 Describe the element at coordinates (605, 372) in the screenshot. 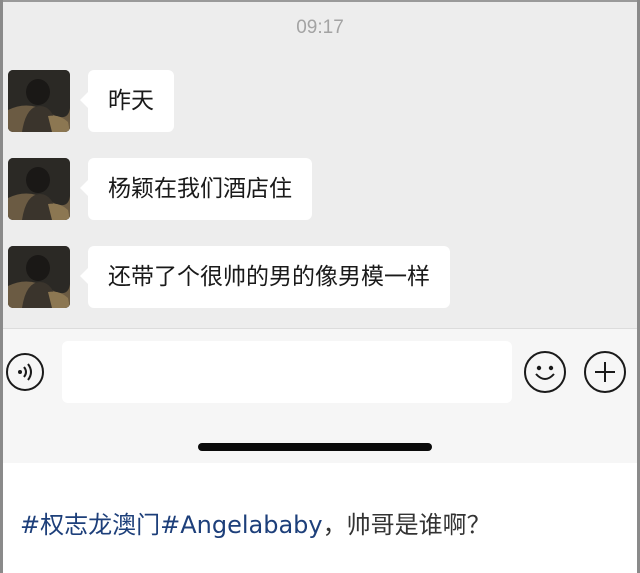

I see `plus-icon` at that location.